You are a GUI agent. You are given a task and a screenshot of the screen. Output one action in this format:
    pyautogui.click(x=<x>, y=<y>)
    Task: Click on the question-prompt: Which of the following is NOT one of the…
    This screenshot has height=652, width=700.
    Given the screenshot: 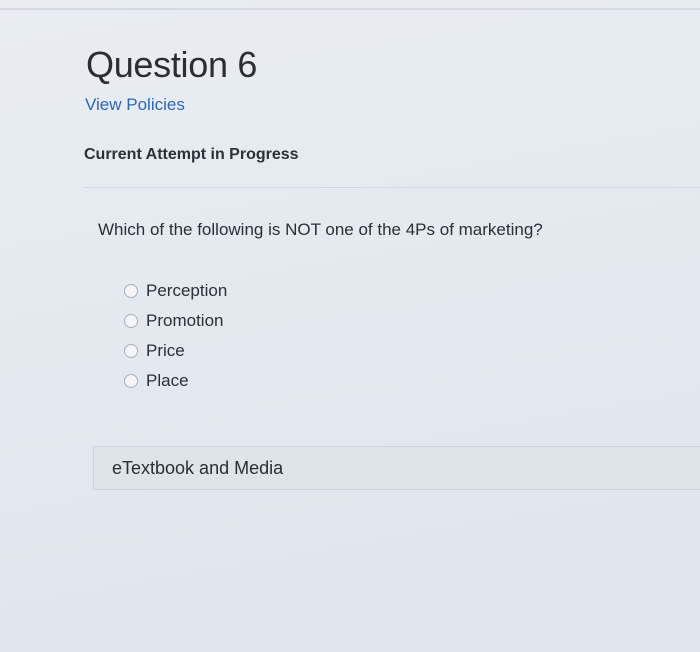 What is the action you would take?
    pyautogui.click(x=320, y=229)
    